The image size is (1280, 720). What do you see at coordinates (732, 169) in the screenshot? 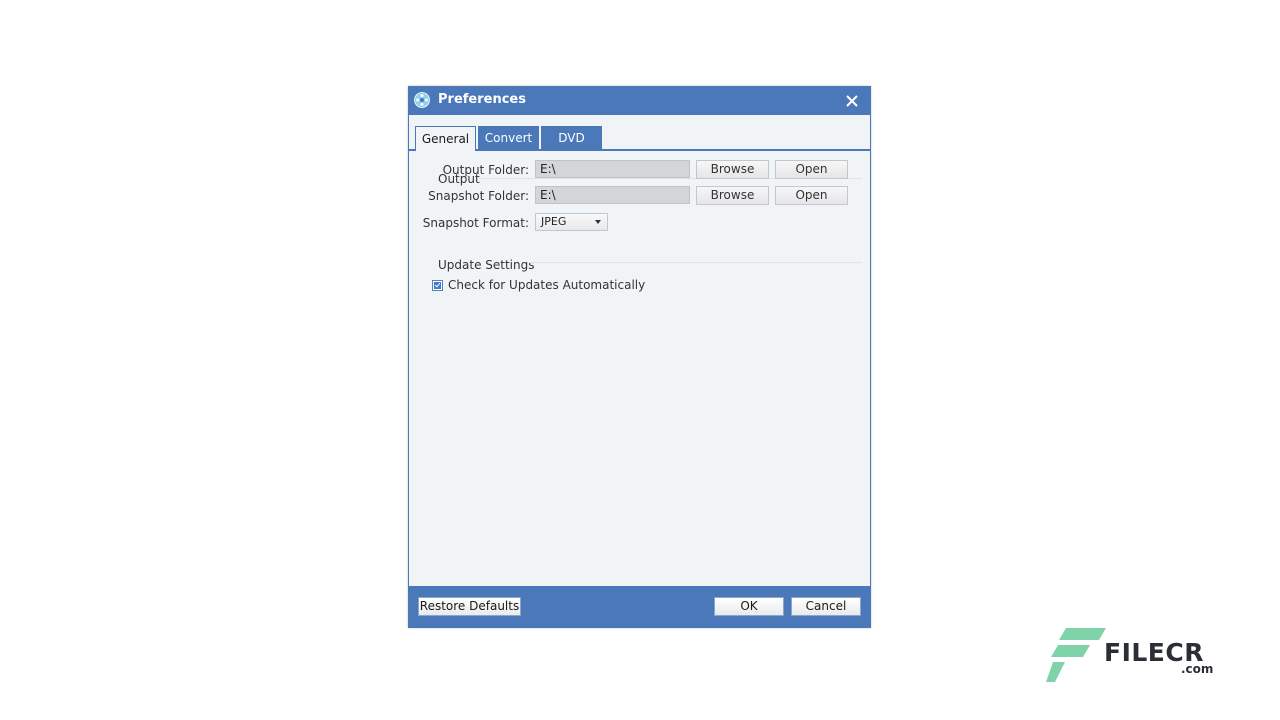
I see `output-browse-button: Browse` at bounding box center [732, 169].